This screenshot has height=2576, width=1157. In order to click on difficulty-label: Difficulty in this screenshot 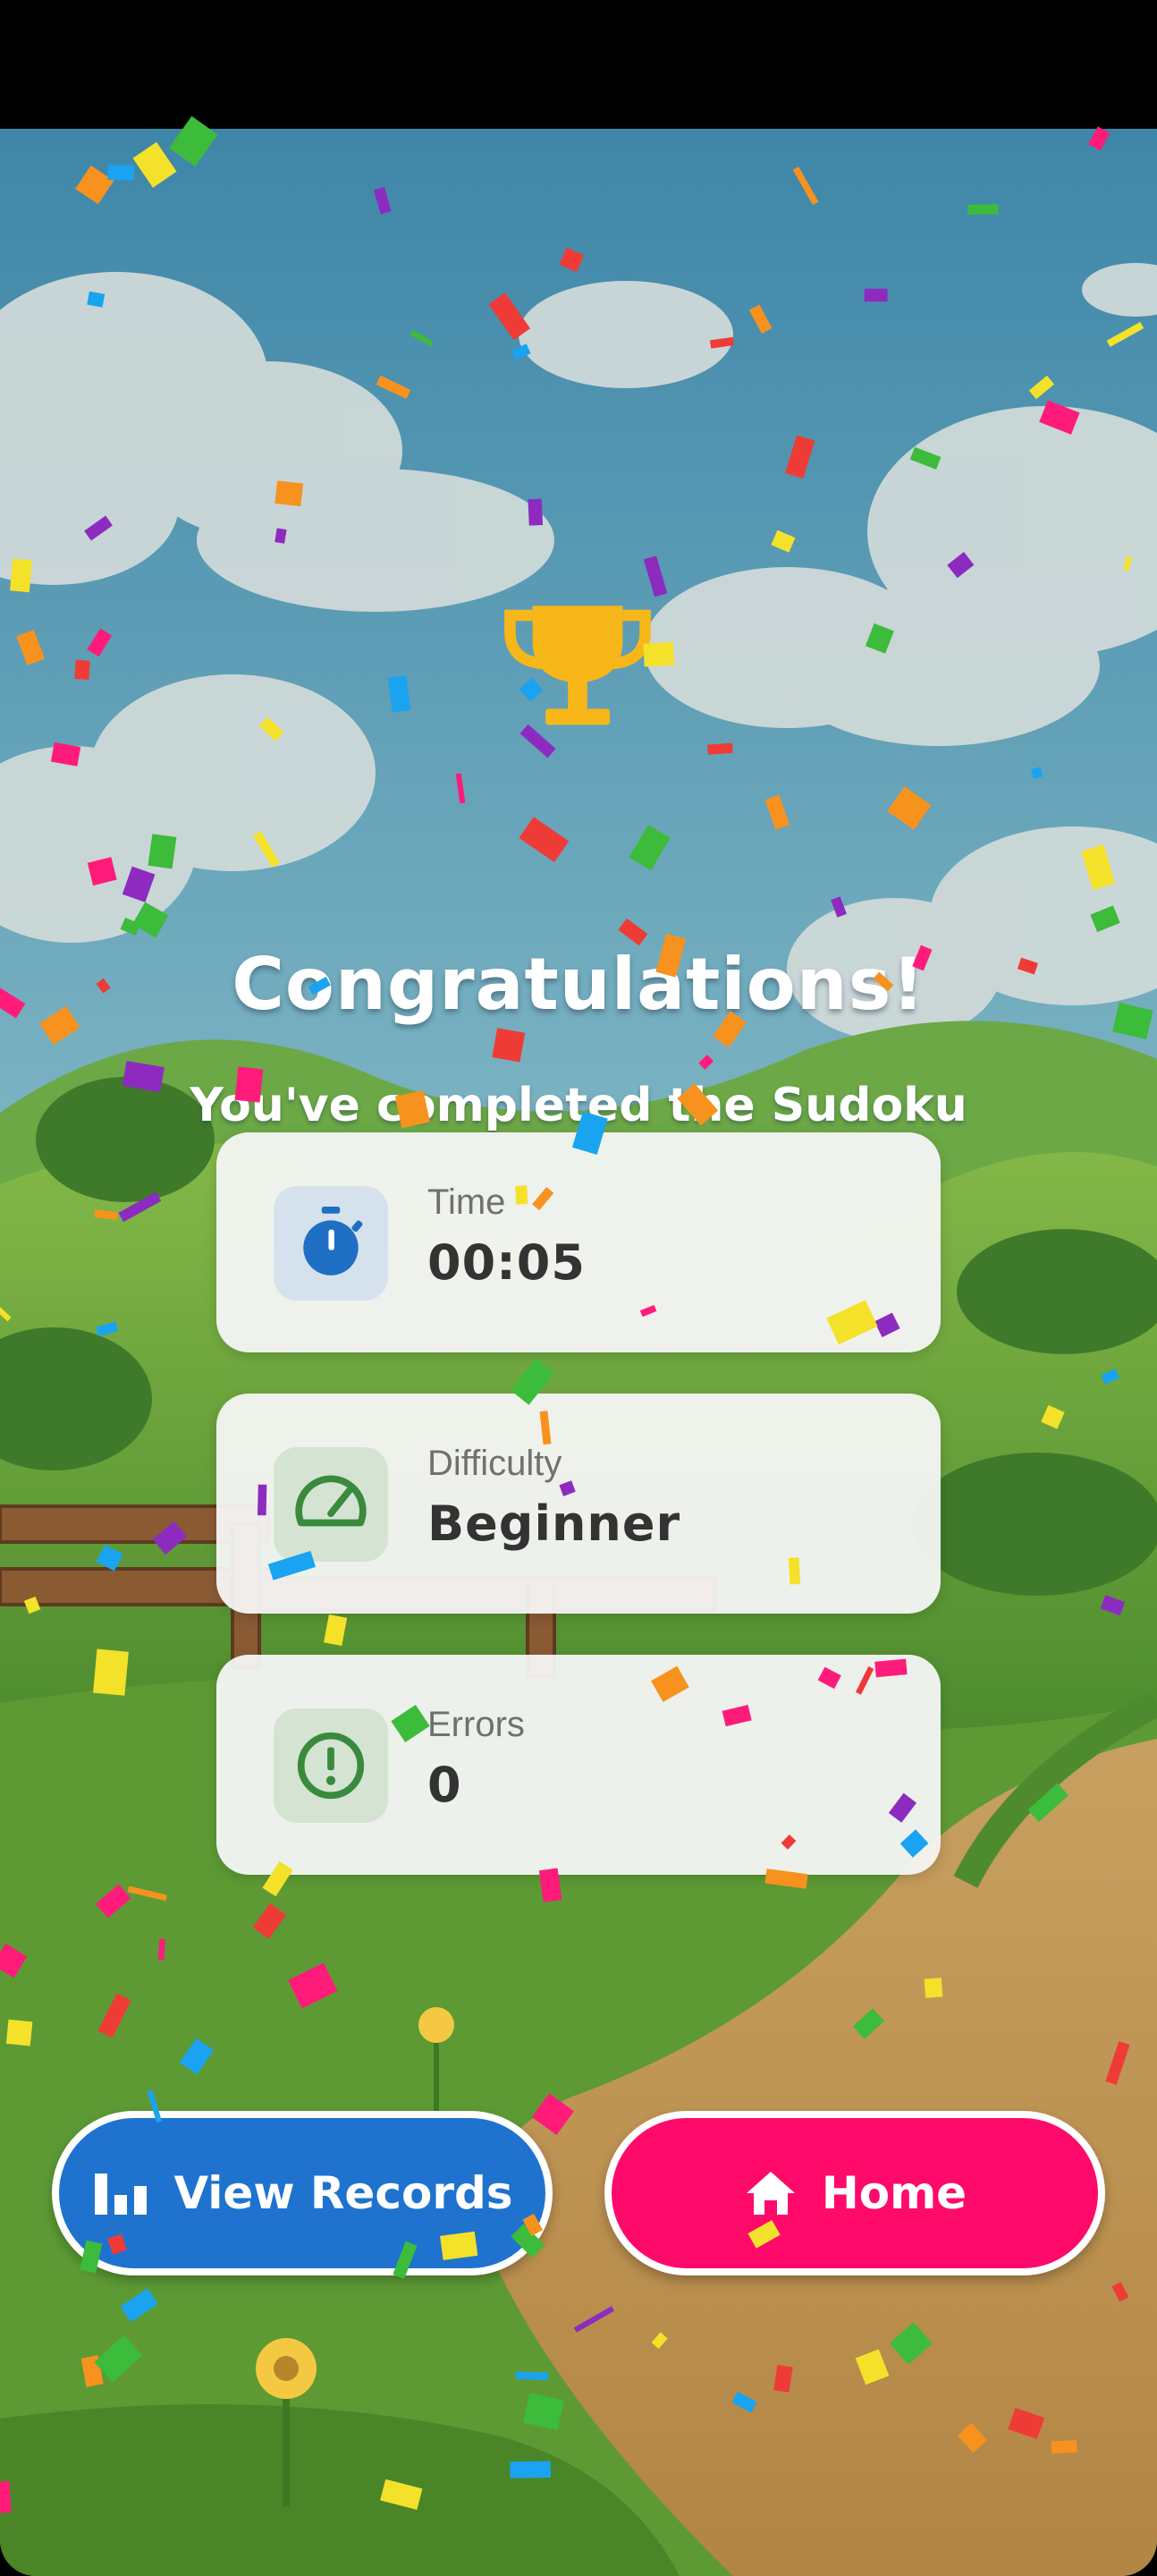, I will do `click(495, 1463)`.